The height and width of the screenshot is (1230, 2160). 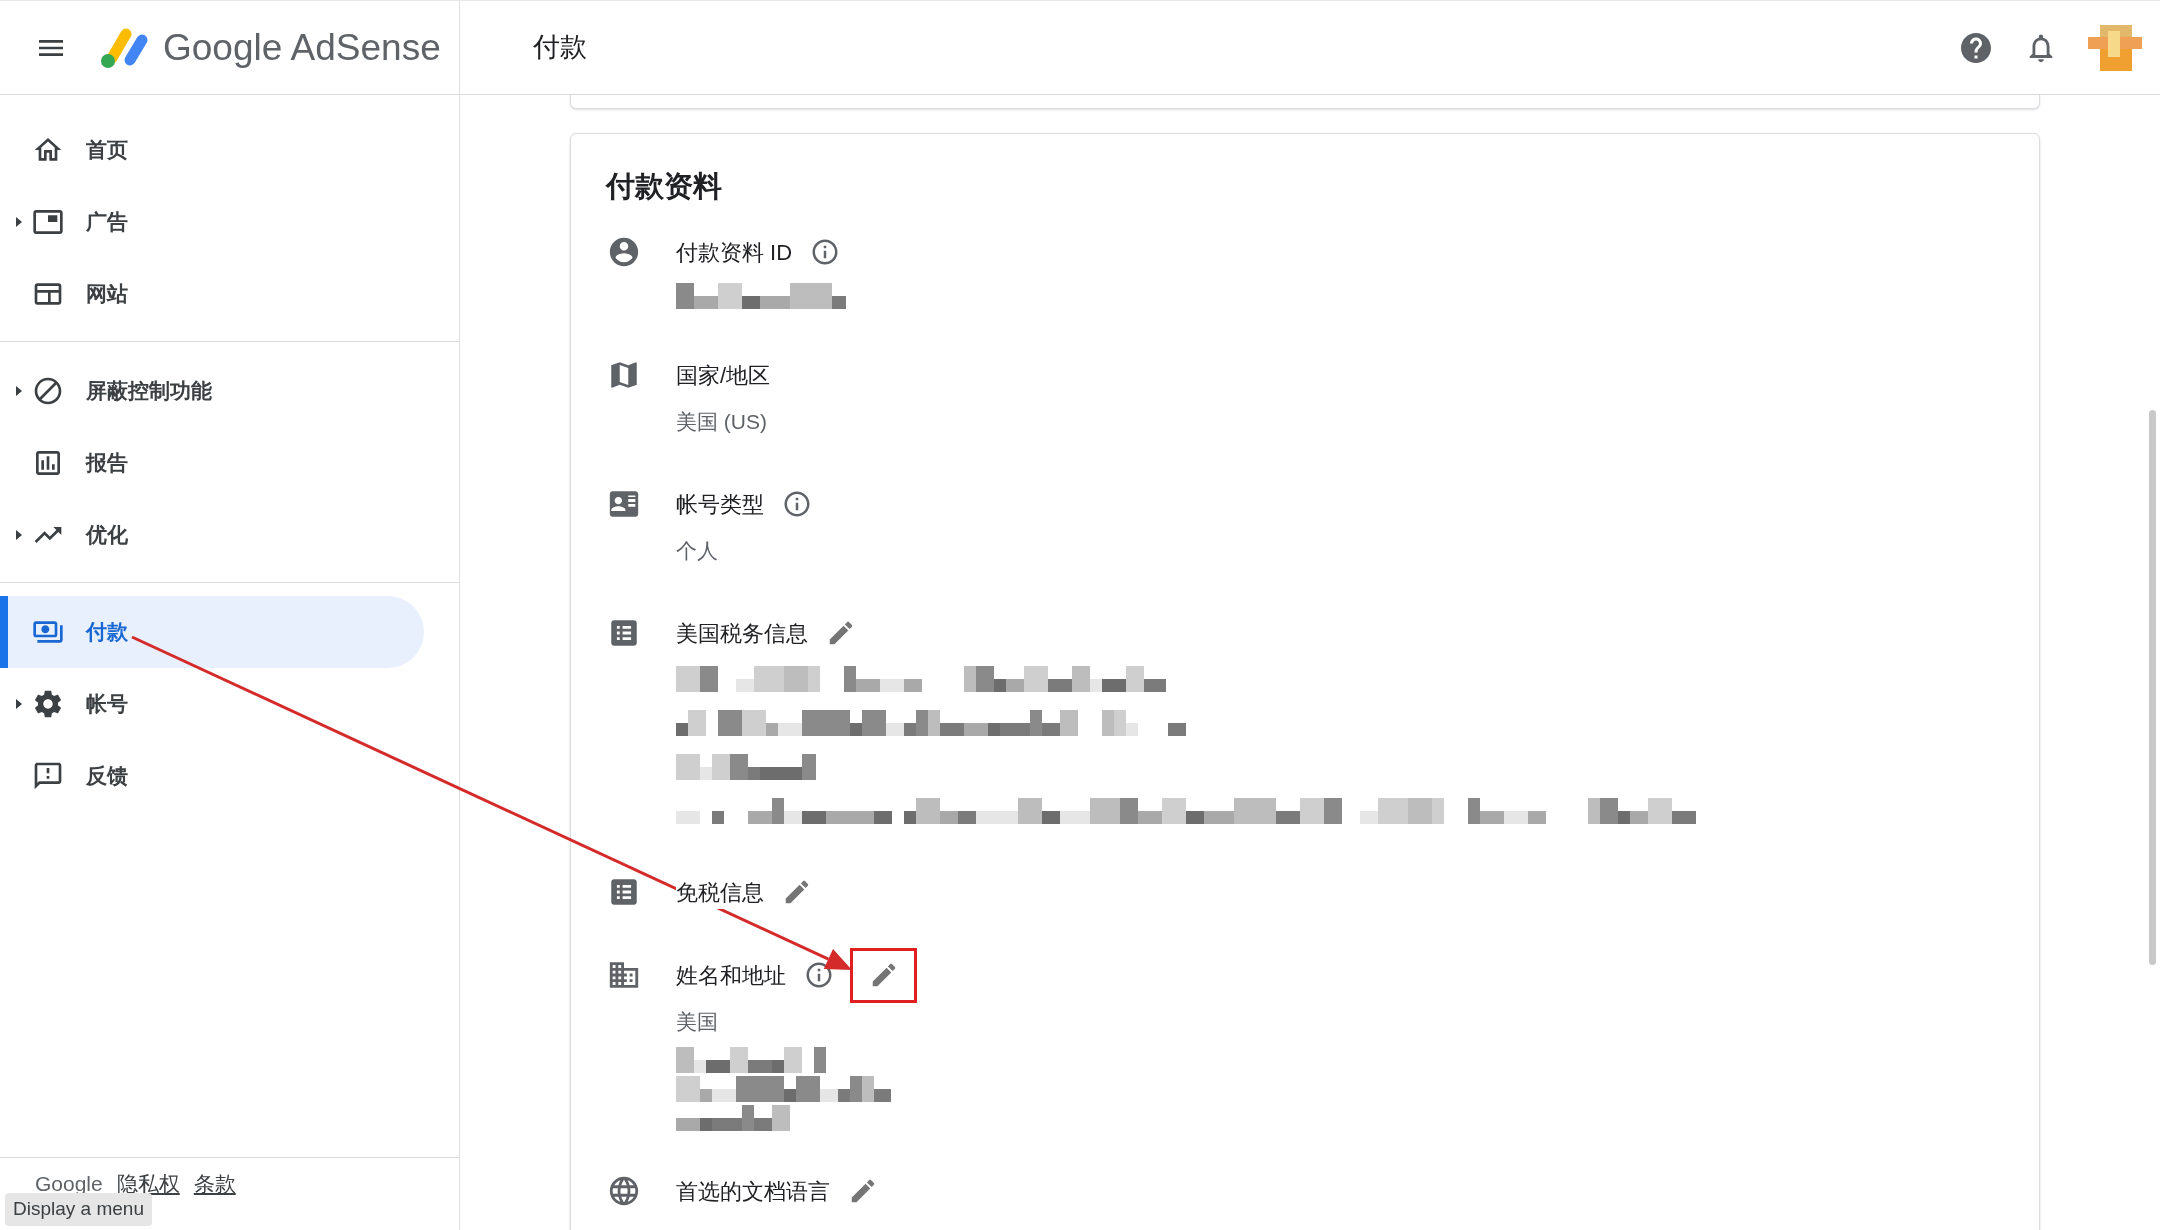 I want to click on nav-item: 优化, so click(x=212, y=535).